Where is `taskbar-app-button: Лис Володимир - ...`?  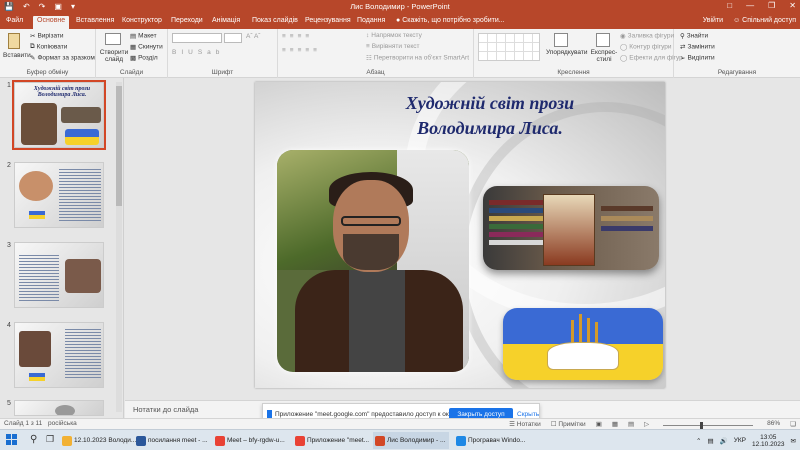
taskbar-app-button: Лис Володимир - ... is located at coordinates (411, 440).